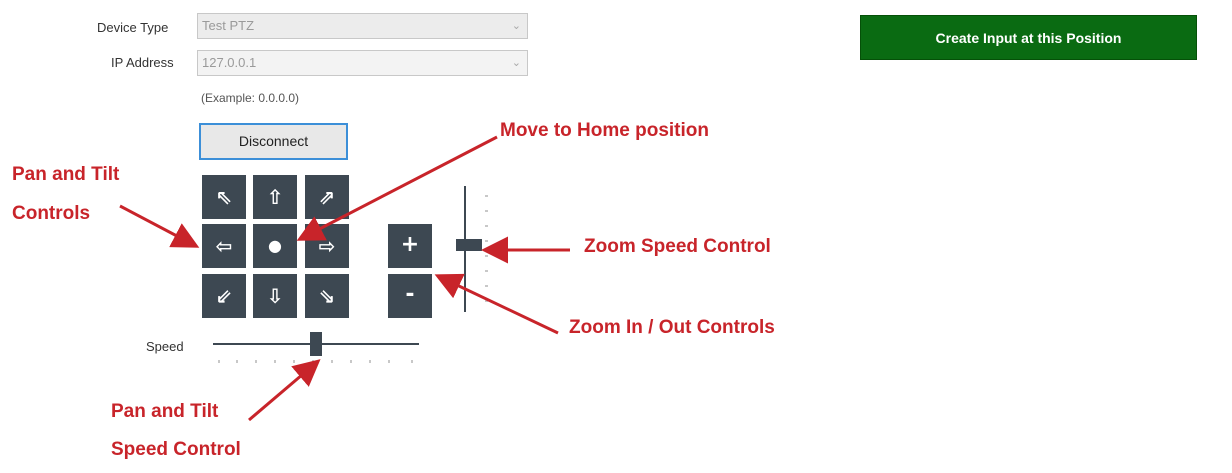 Image resolution: width=1232 pixels, height=473 pixels. I want to click on arrow-zoom-in-out, so click(496, 304).